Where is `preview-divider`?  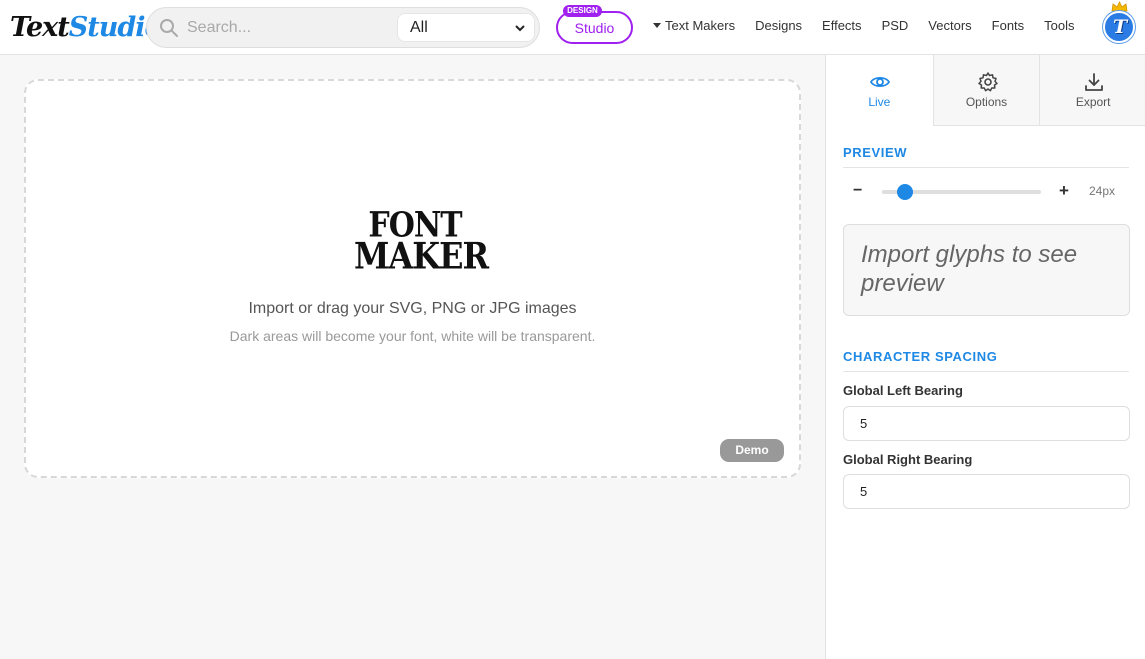
preview-divider is located at coordinates (986, 167).